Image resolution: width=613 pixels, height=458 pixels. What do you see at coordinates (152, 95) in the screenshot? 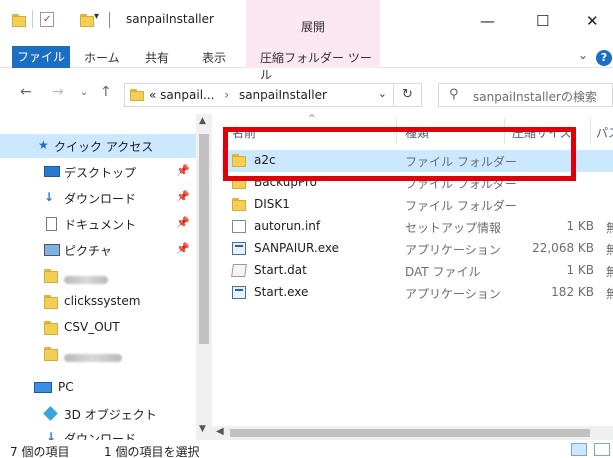
I see `breadcrumb-overflow: «` at bounding box center [152, 95].